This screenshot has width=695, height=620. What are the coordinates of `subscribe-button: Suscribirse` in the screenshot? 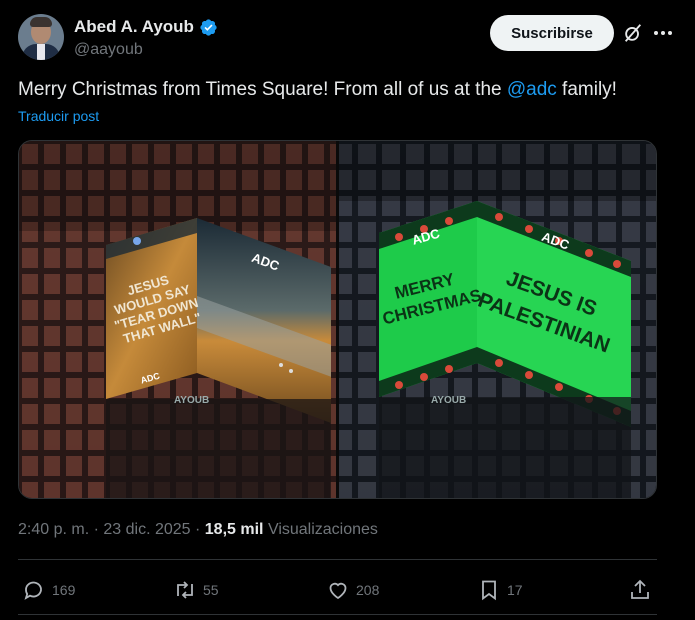 It's located at (552, 33).